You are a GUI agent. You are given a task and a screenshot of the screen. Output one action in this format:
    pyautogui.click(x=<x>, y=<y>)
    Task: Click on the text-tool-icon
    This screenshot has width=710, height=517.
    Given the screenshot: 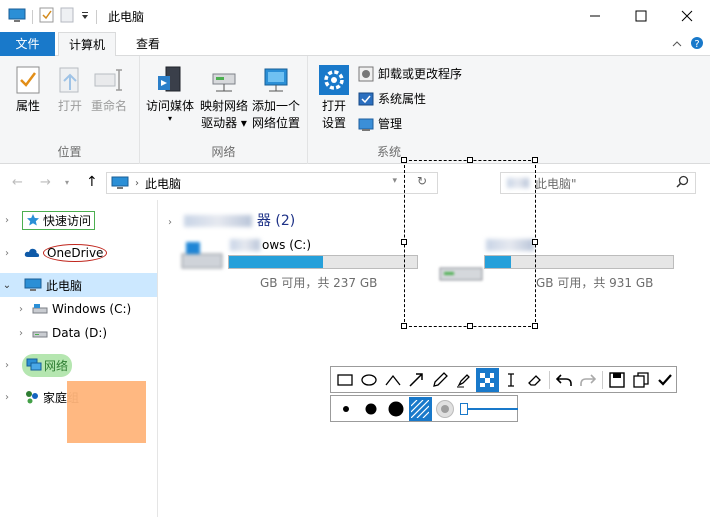 What is the action you would take?
    pyautogui.click(x=511, y=380)
    